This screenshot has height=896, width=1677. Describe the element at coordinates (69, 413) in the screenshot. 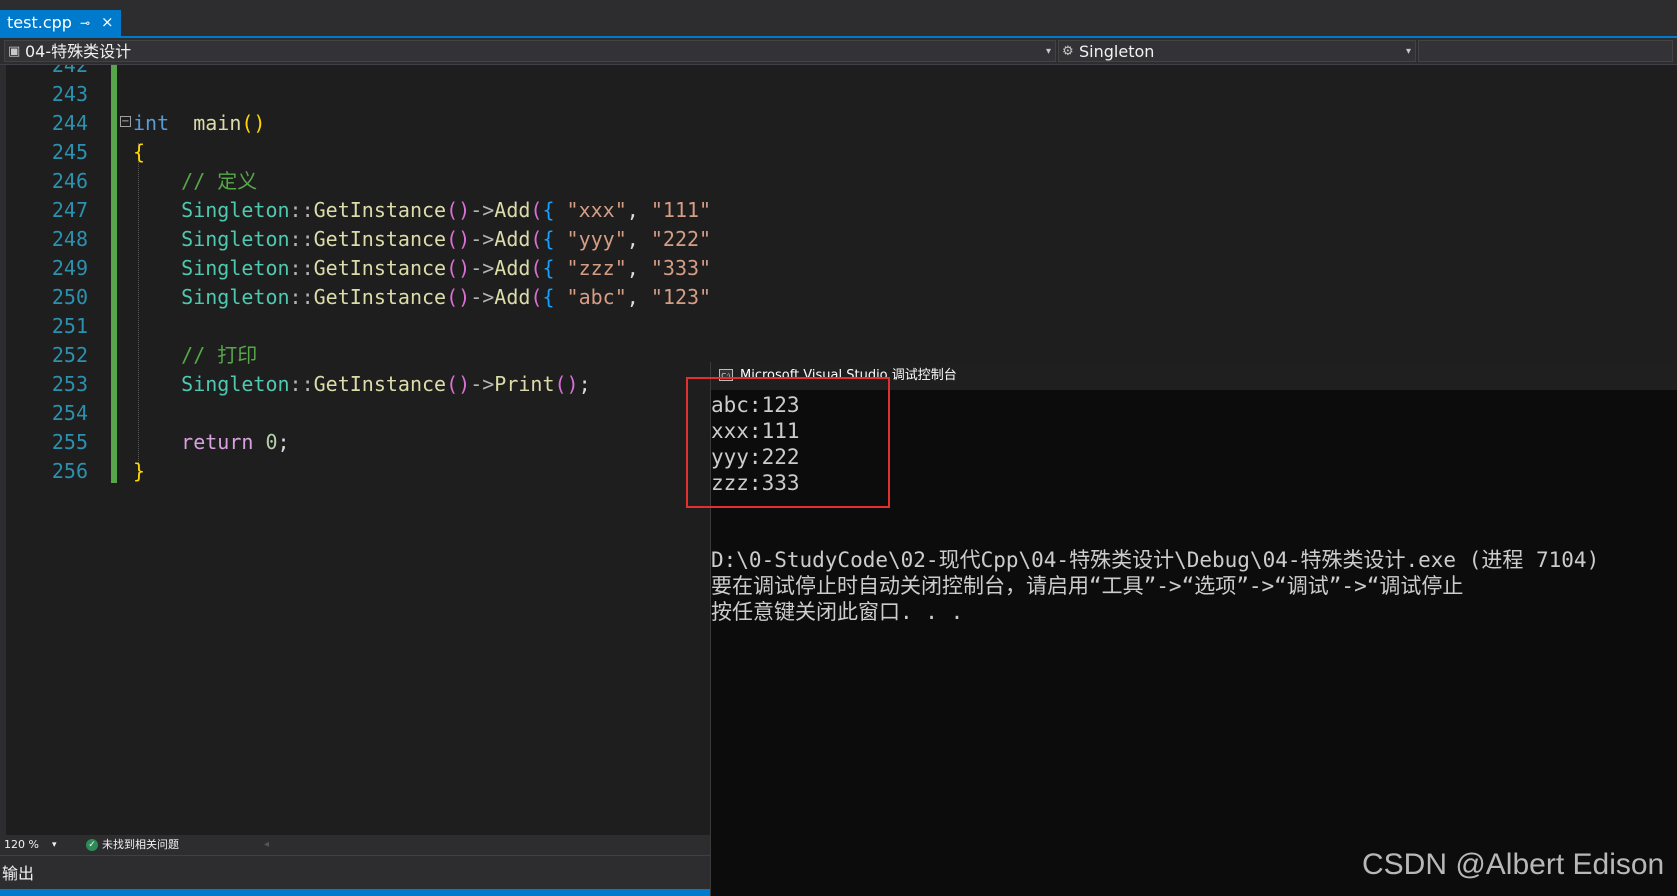

I see `line-number: 254` at that location.